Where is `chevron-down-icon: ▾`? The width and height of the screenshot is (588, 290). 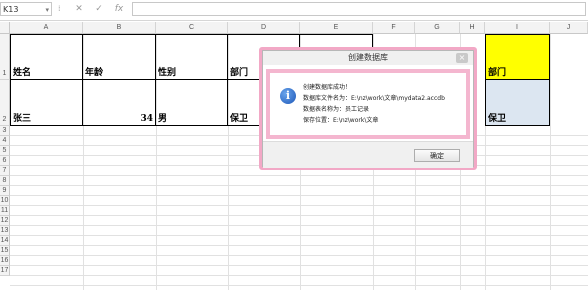 chevron-down-icon: ▾ is located at coordinates (47, 10).